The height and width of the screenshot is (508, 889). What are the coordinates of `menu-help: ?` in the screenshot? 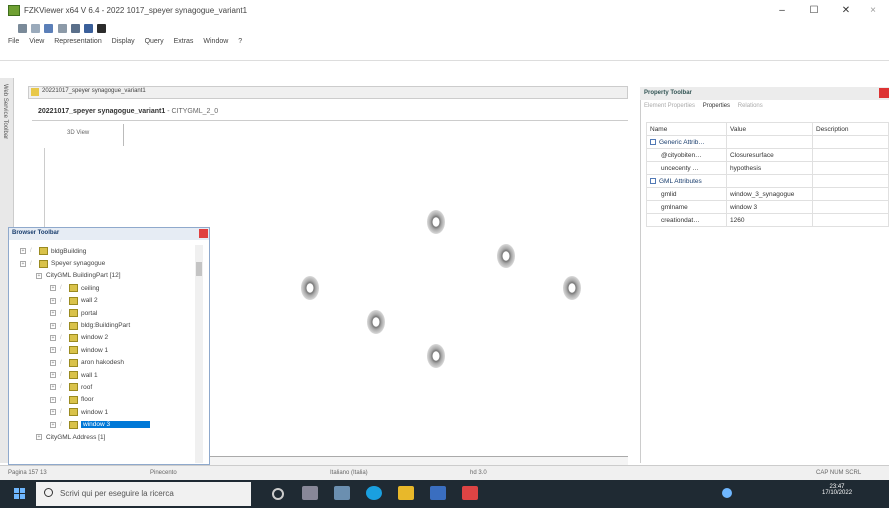 It's located at (240, 41).